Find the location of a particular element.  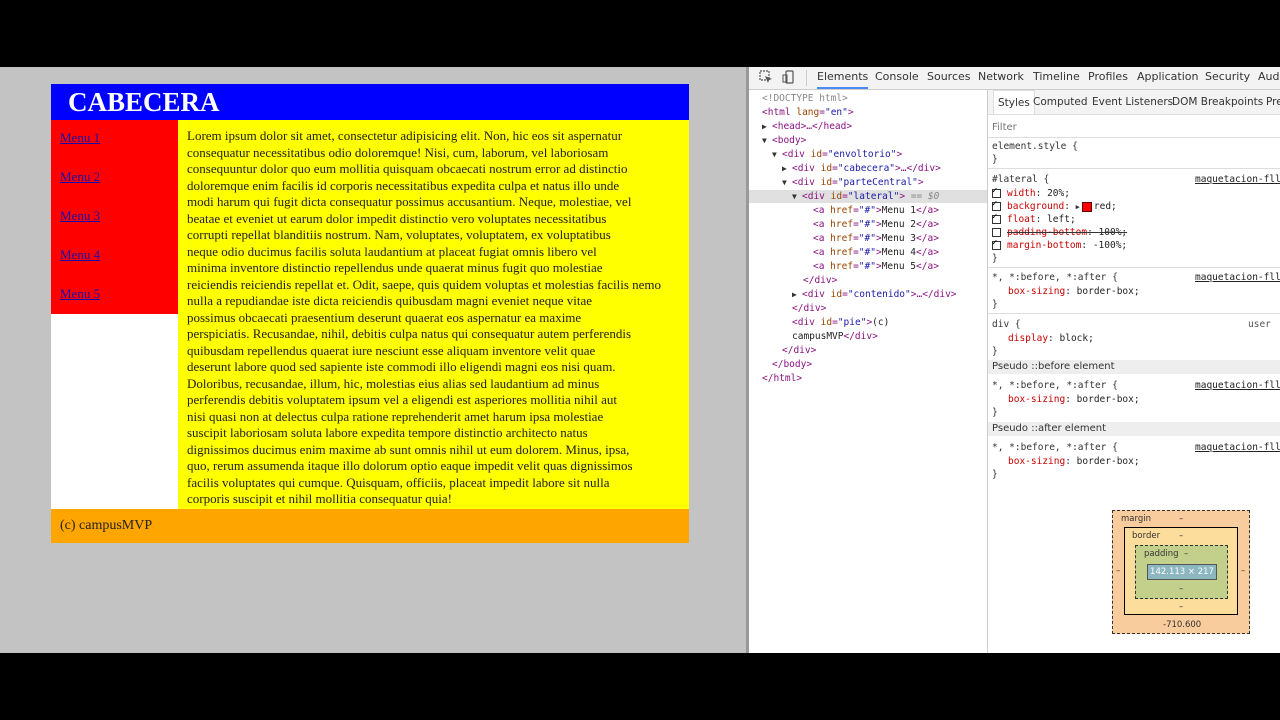

tab-network: Network is located at coordinates (1001, 78).